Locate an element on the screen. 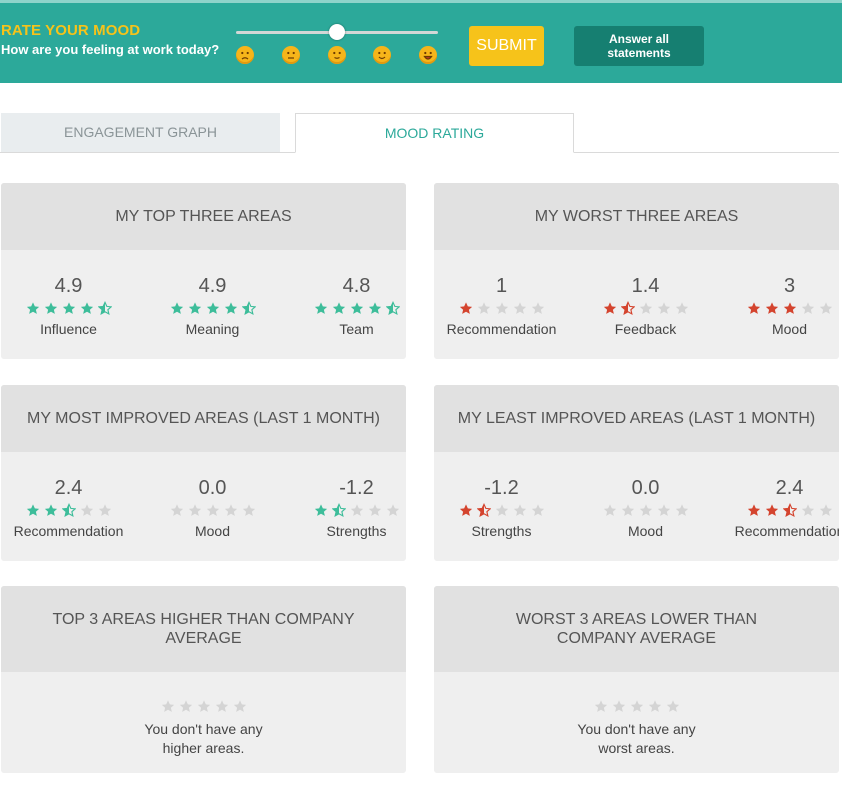 The height and width of the screenshot is (800, 842). tab-mood-rating: MOOD RATING is located at coordinates (434, 133).